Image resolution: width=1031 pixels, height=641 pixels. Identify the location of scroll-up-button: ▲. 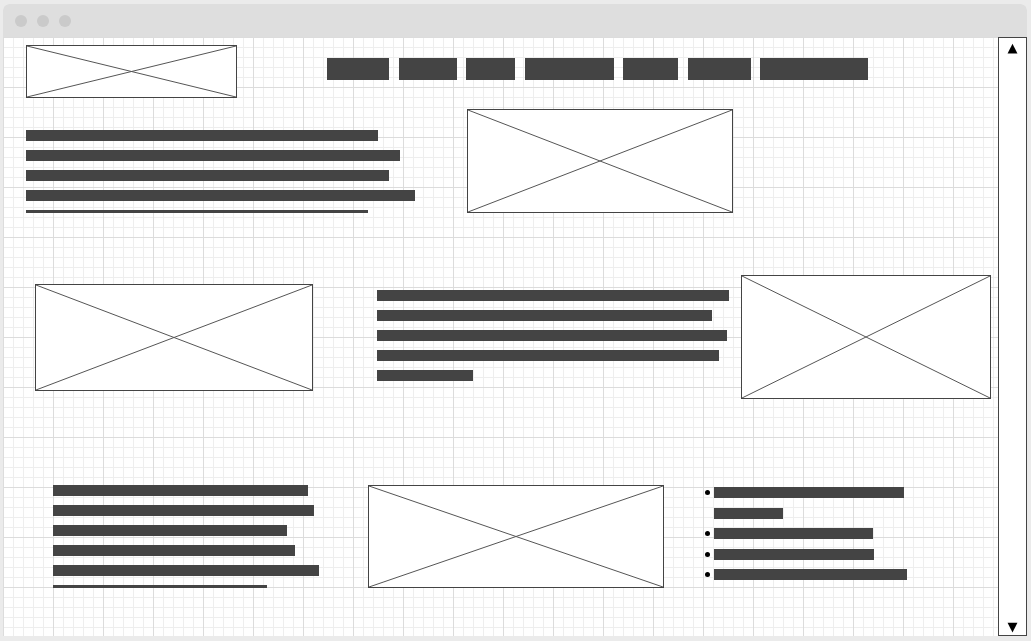
(1012, 47).